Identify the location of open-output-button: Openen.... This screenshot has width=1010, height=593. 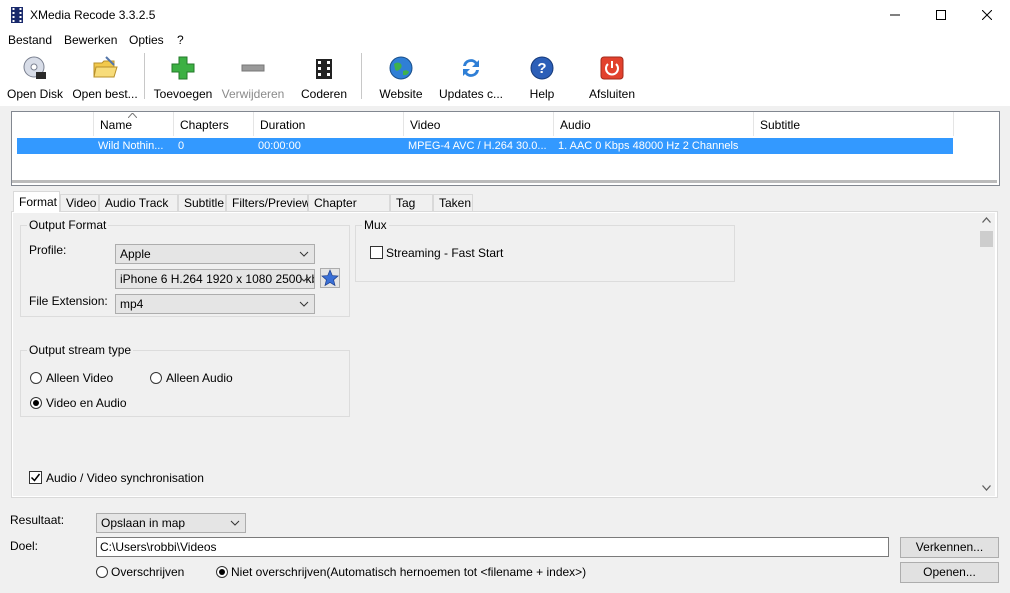
(949, 572).